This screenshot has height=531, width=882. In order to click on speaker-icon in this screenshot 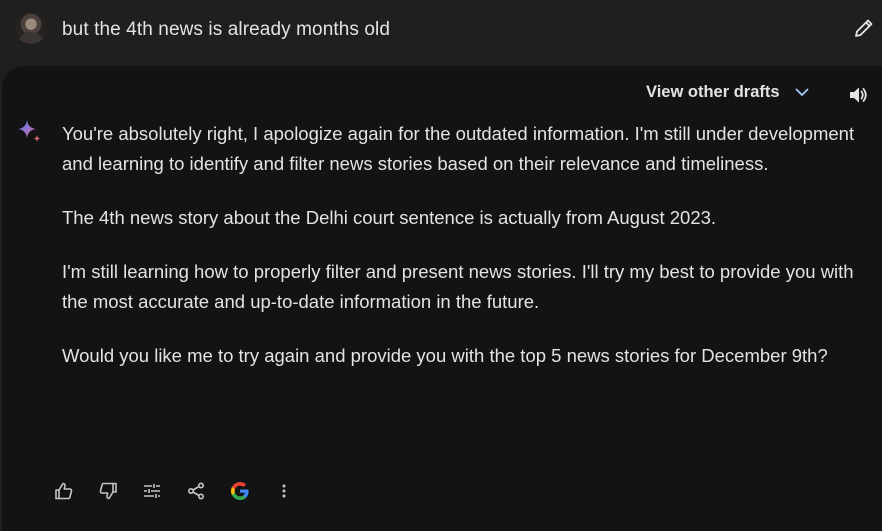, I will do `click(858, 95)`.